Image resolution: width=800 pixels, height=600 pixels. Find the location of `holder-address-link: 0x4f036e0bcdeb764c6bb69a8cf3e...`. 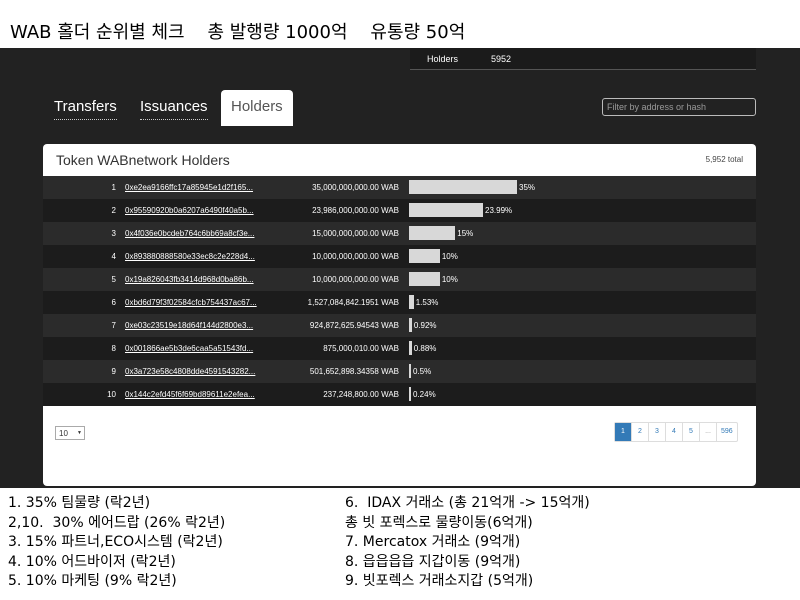

holder-address-link: 0x4f036e0bcdeb764c6bb69a8cf3e... is located at coordinates (199, 233).